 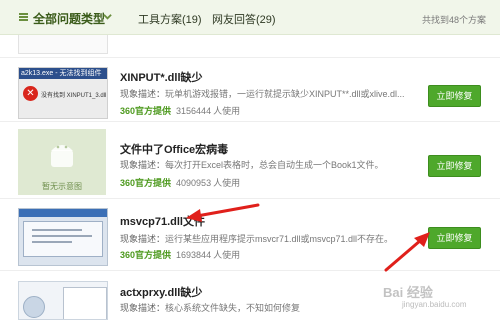 What do you see at coordinates (161, 292) in the screenshot?
I see `result-title: actxprxy.dll缺少` at bounding box center [161, 292].